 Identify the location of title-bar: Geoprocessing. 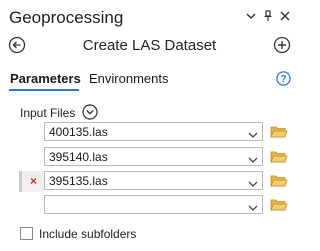
(149, 16).